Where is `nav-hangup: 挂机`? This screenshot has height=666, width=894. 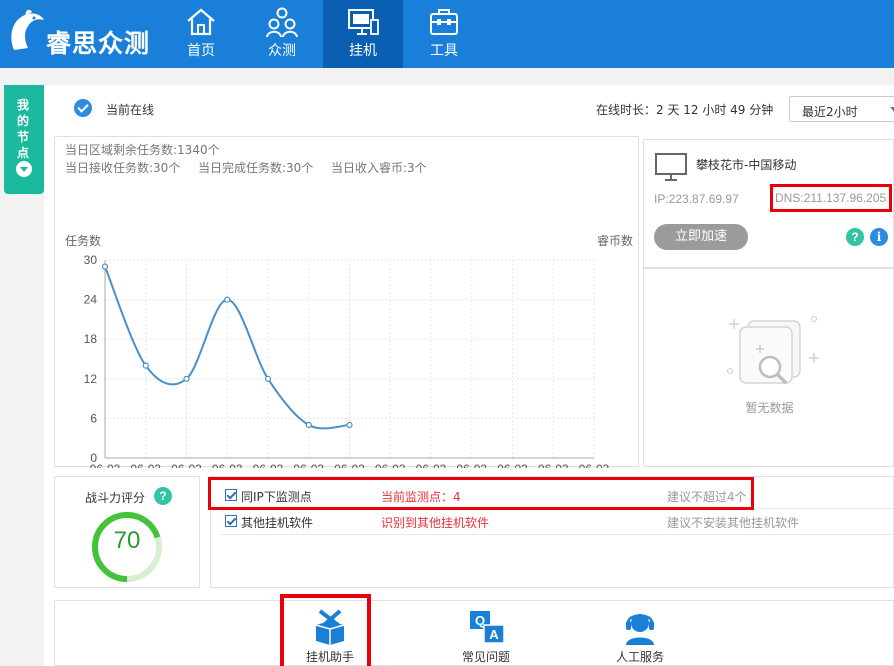
nav-hangup: 挂机 is located at coordinates (363, 34).